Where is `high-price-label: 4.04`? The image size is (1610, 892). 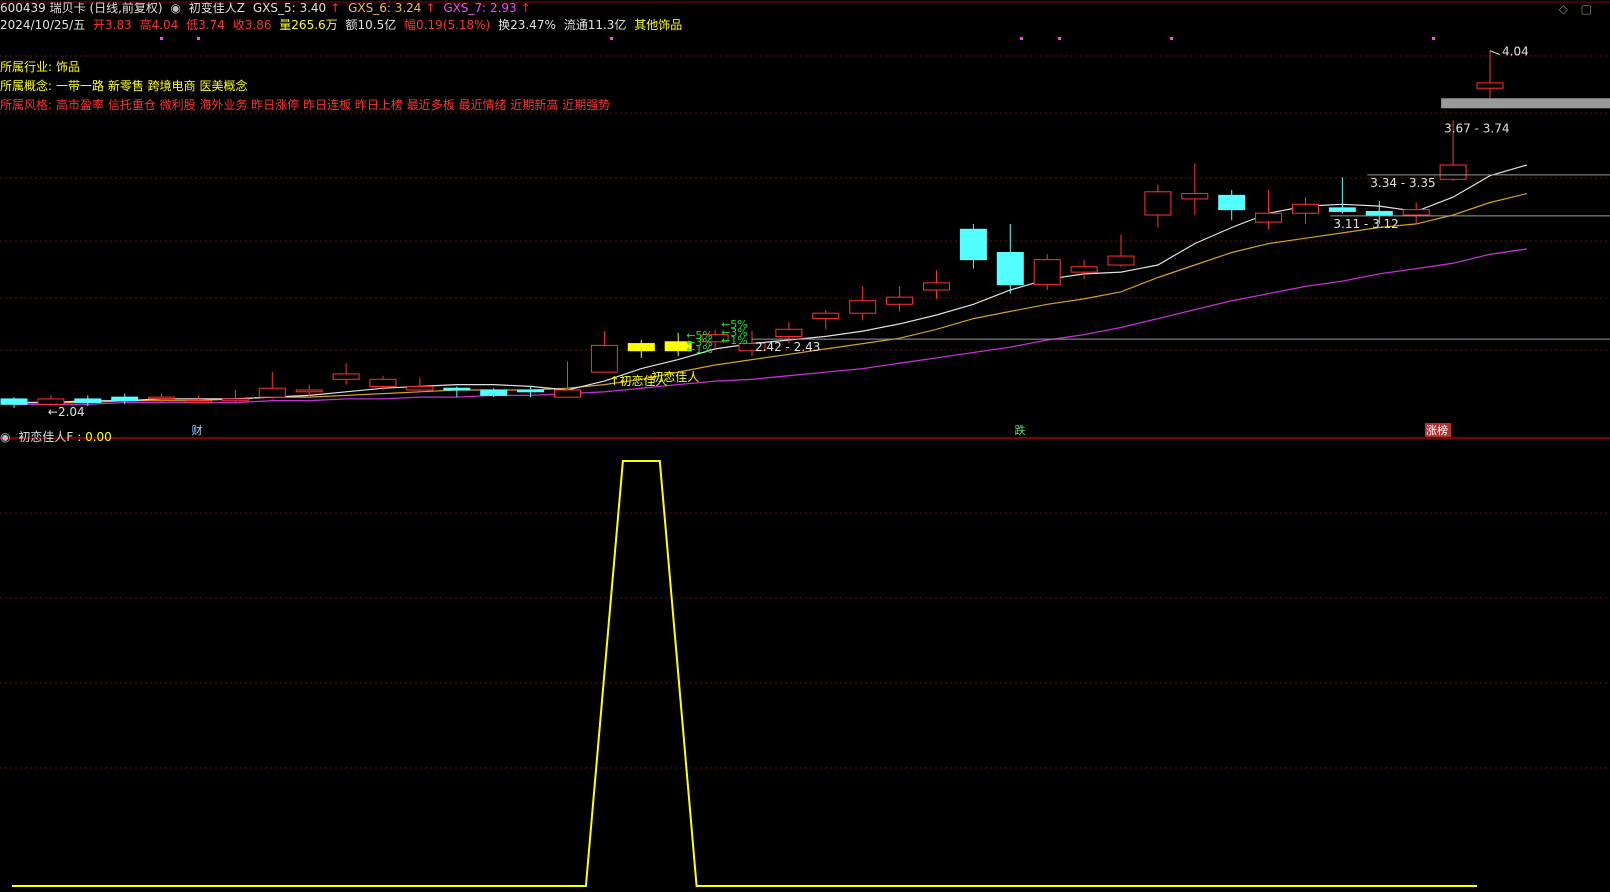 high-price-label: 4.04 is located at coordinates (1515, 52).